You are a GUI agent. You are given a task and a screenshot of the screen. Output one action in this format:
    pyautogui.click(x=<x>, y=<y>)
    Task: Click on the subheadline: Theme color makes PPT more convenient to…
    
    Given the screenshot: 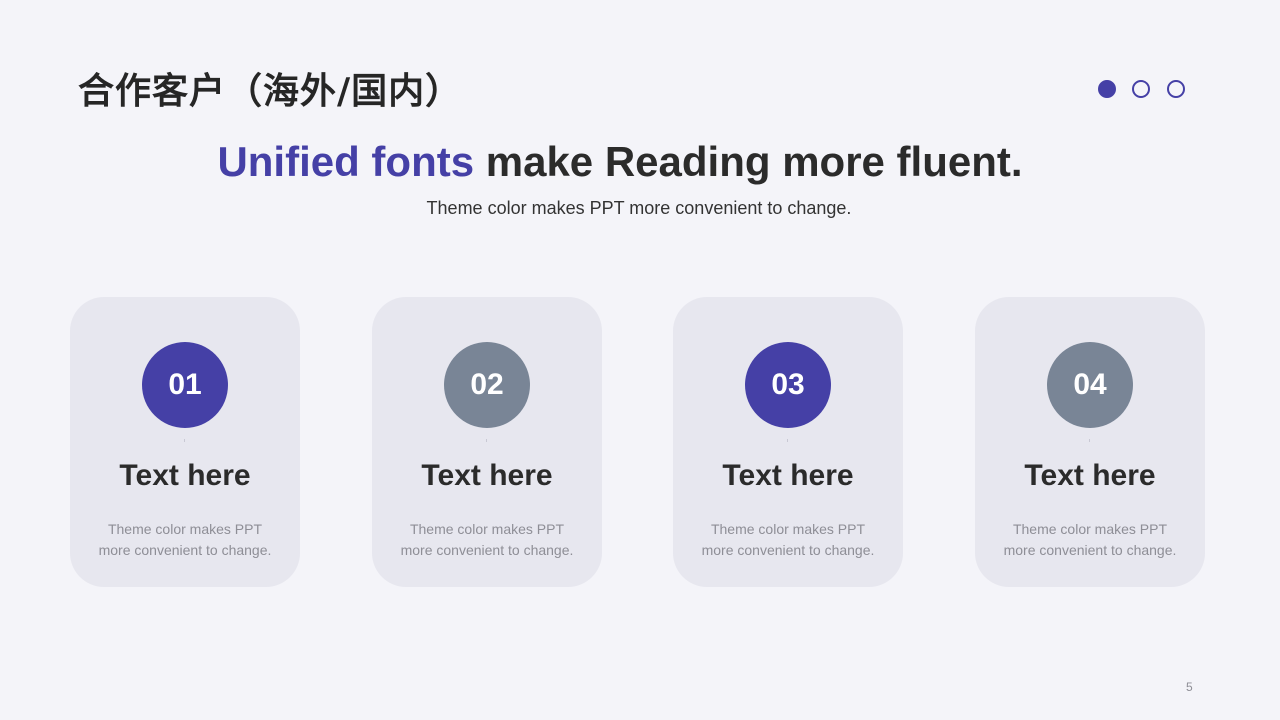 What is the action you would take?
    pyautogui.click(x=639, y=208)
    